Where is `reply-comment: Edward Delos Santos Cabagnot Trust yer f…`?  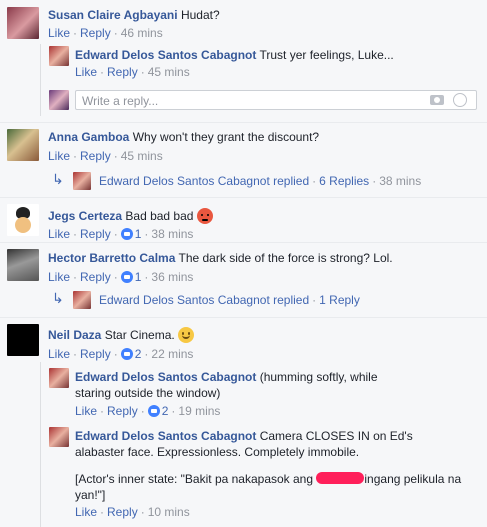
reply-comment: Edward Delos Santos Cabagnot Trust yer f… is located at coordinates (234, 55).